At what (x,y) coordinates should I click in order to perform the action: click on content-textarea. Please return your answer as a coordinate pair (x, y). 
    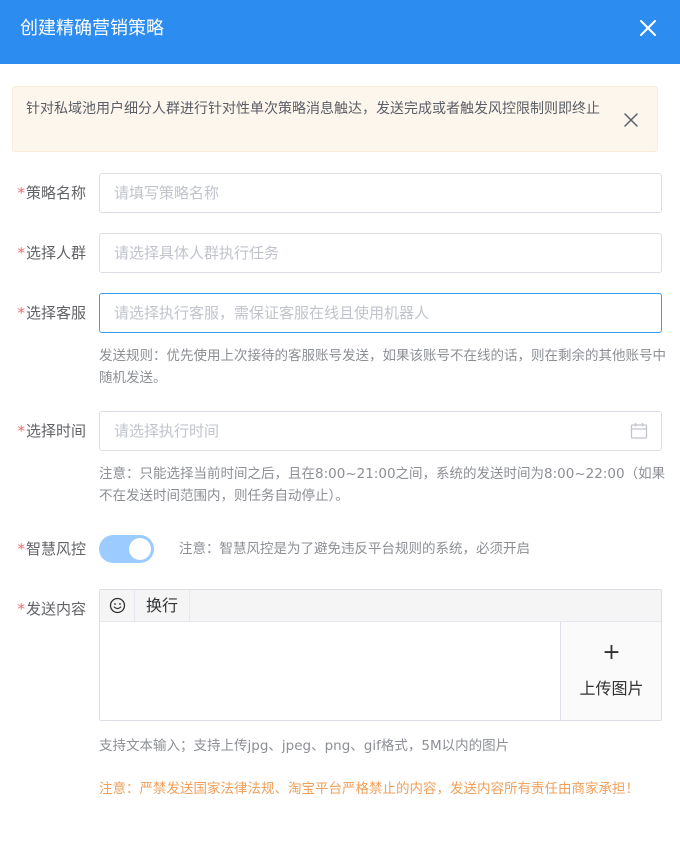
    Looking at the image, I should click on (330, 671).